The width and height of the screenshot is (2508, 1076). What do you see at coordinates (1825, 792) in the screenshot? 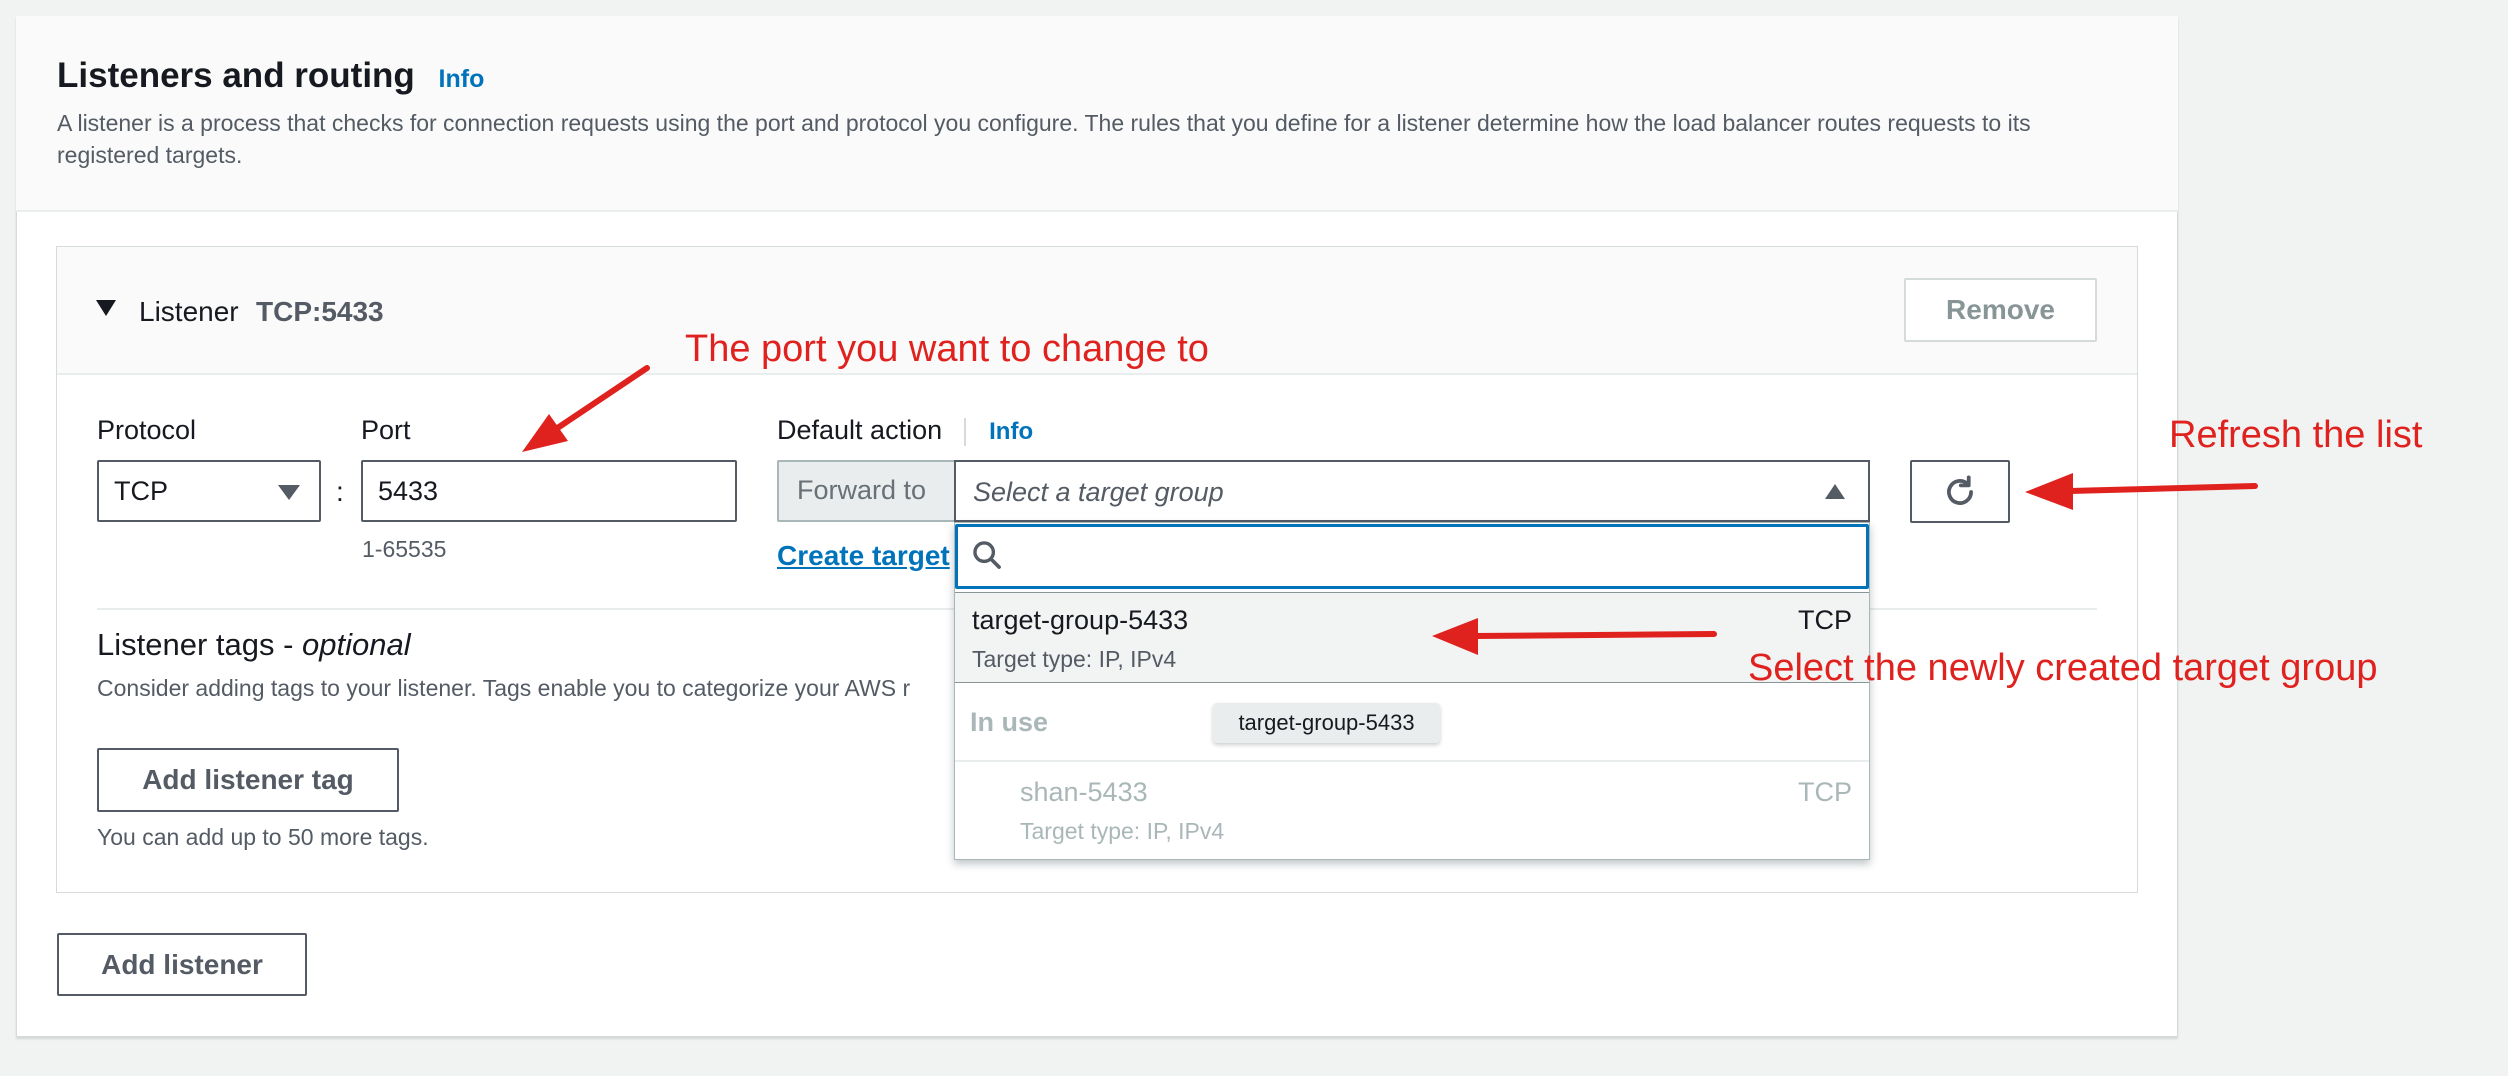
I see `option-protocol-disabled: TCP` at bounding box center [1825, 792].